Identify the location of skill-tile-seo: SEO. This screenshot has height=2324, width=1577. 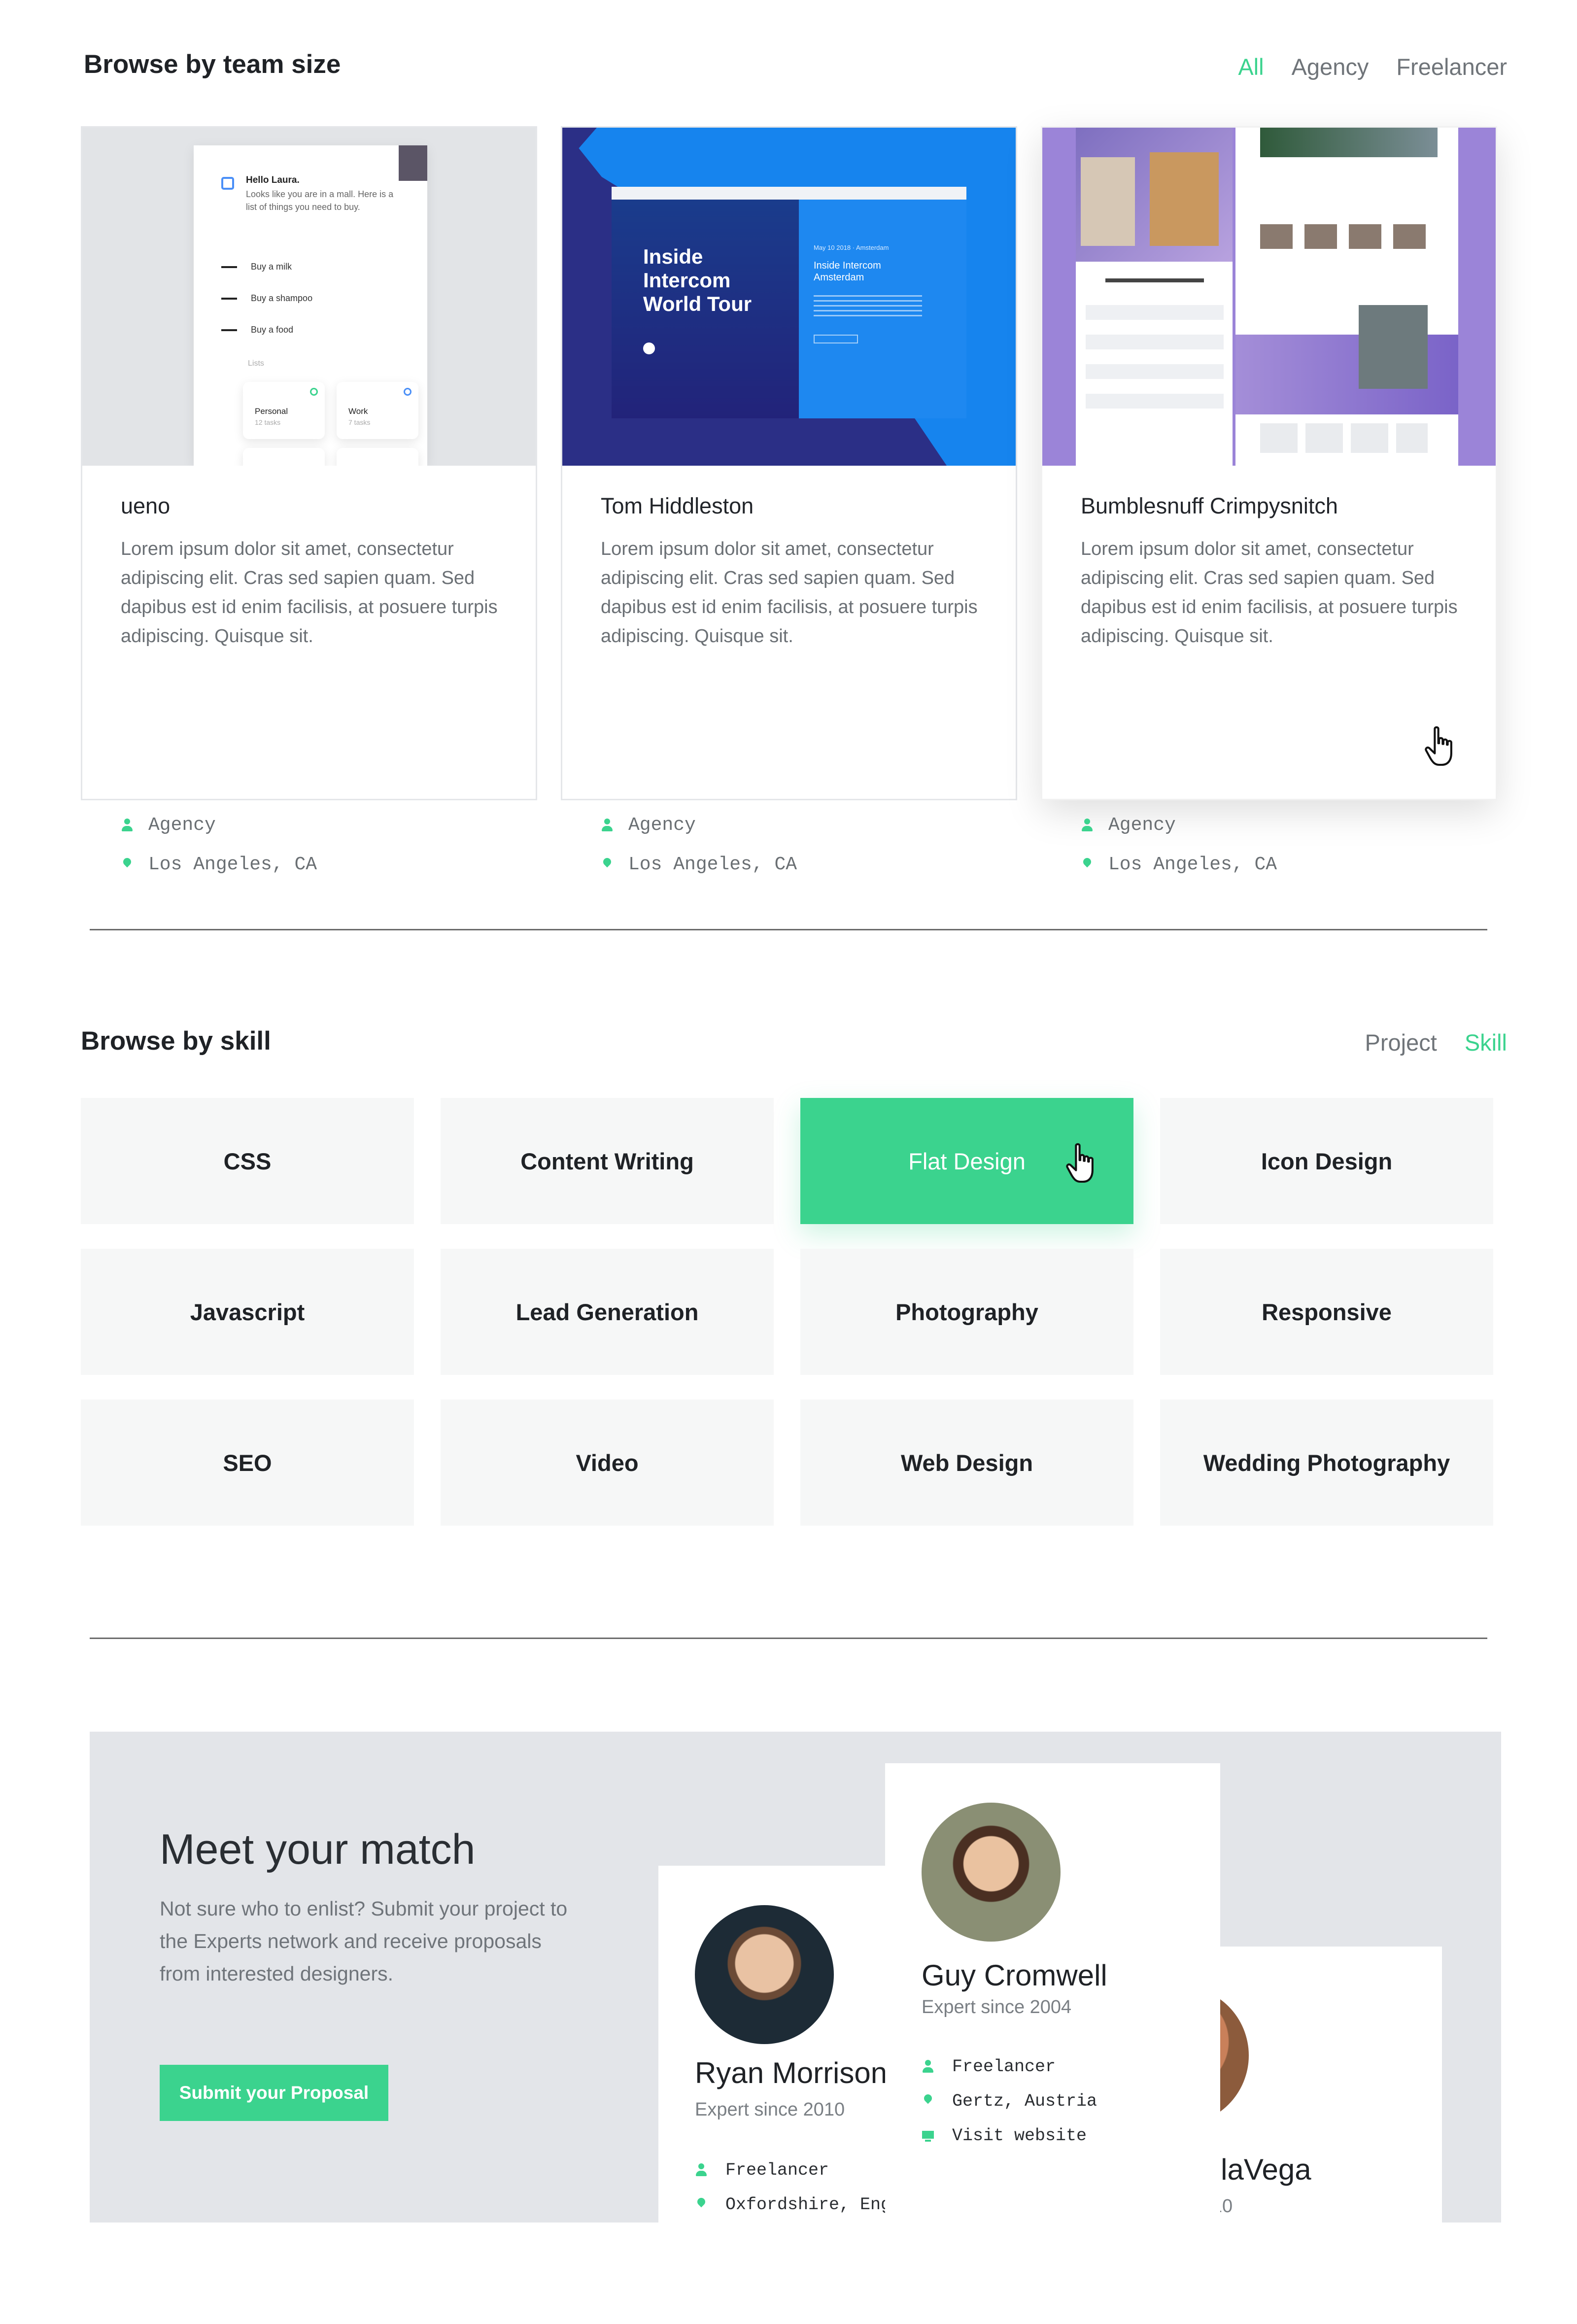
(247, 1463).